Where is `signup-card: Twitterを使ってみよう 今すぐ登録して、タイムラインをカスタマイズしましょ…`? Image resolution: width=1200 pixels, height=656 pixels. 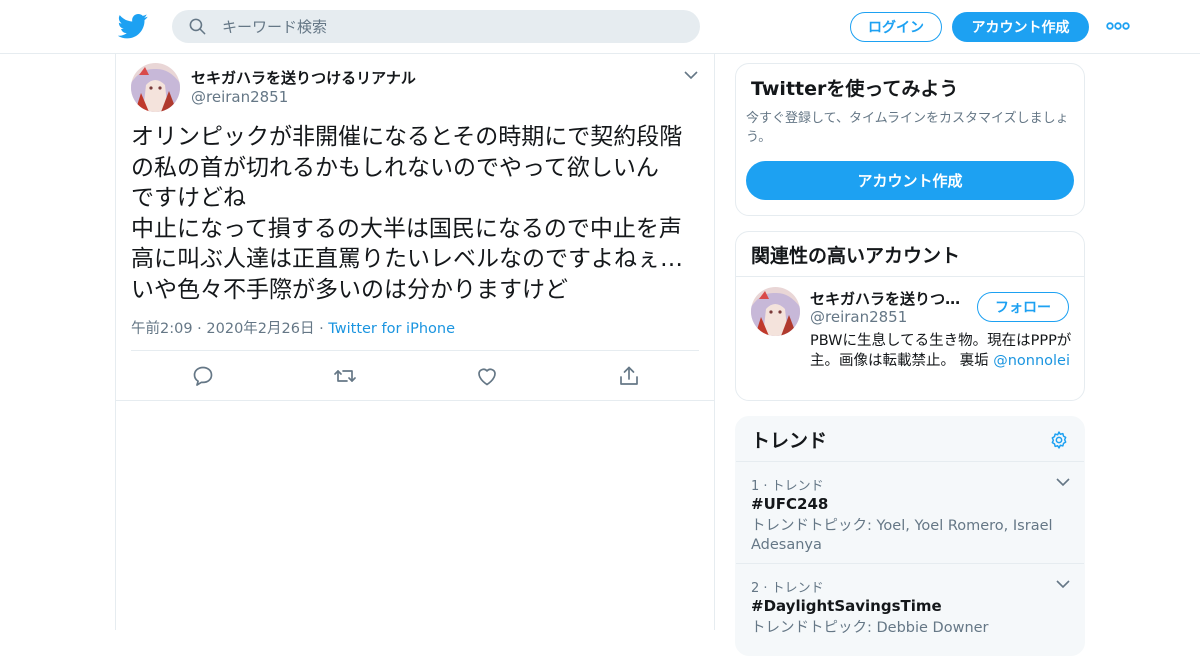 signup-card: Twitterを使ってみよう 今すぐ登録して、タイムラインをカスタマイズしましょ… is located at coordinates (910, 139).